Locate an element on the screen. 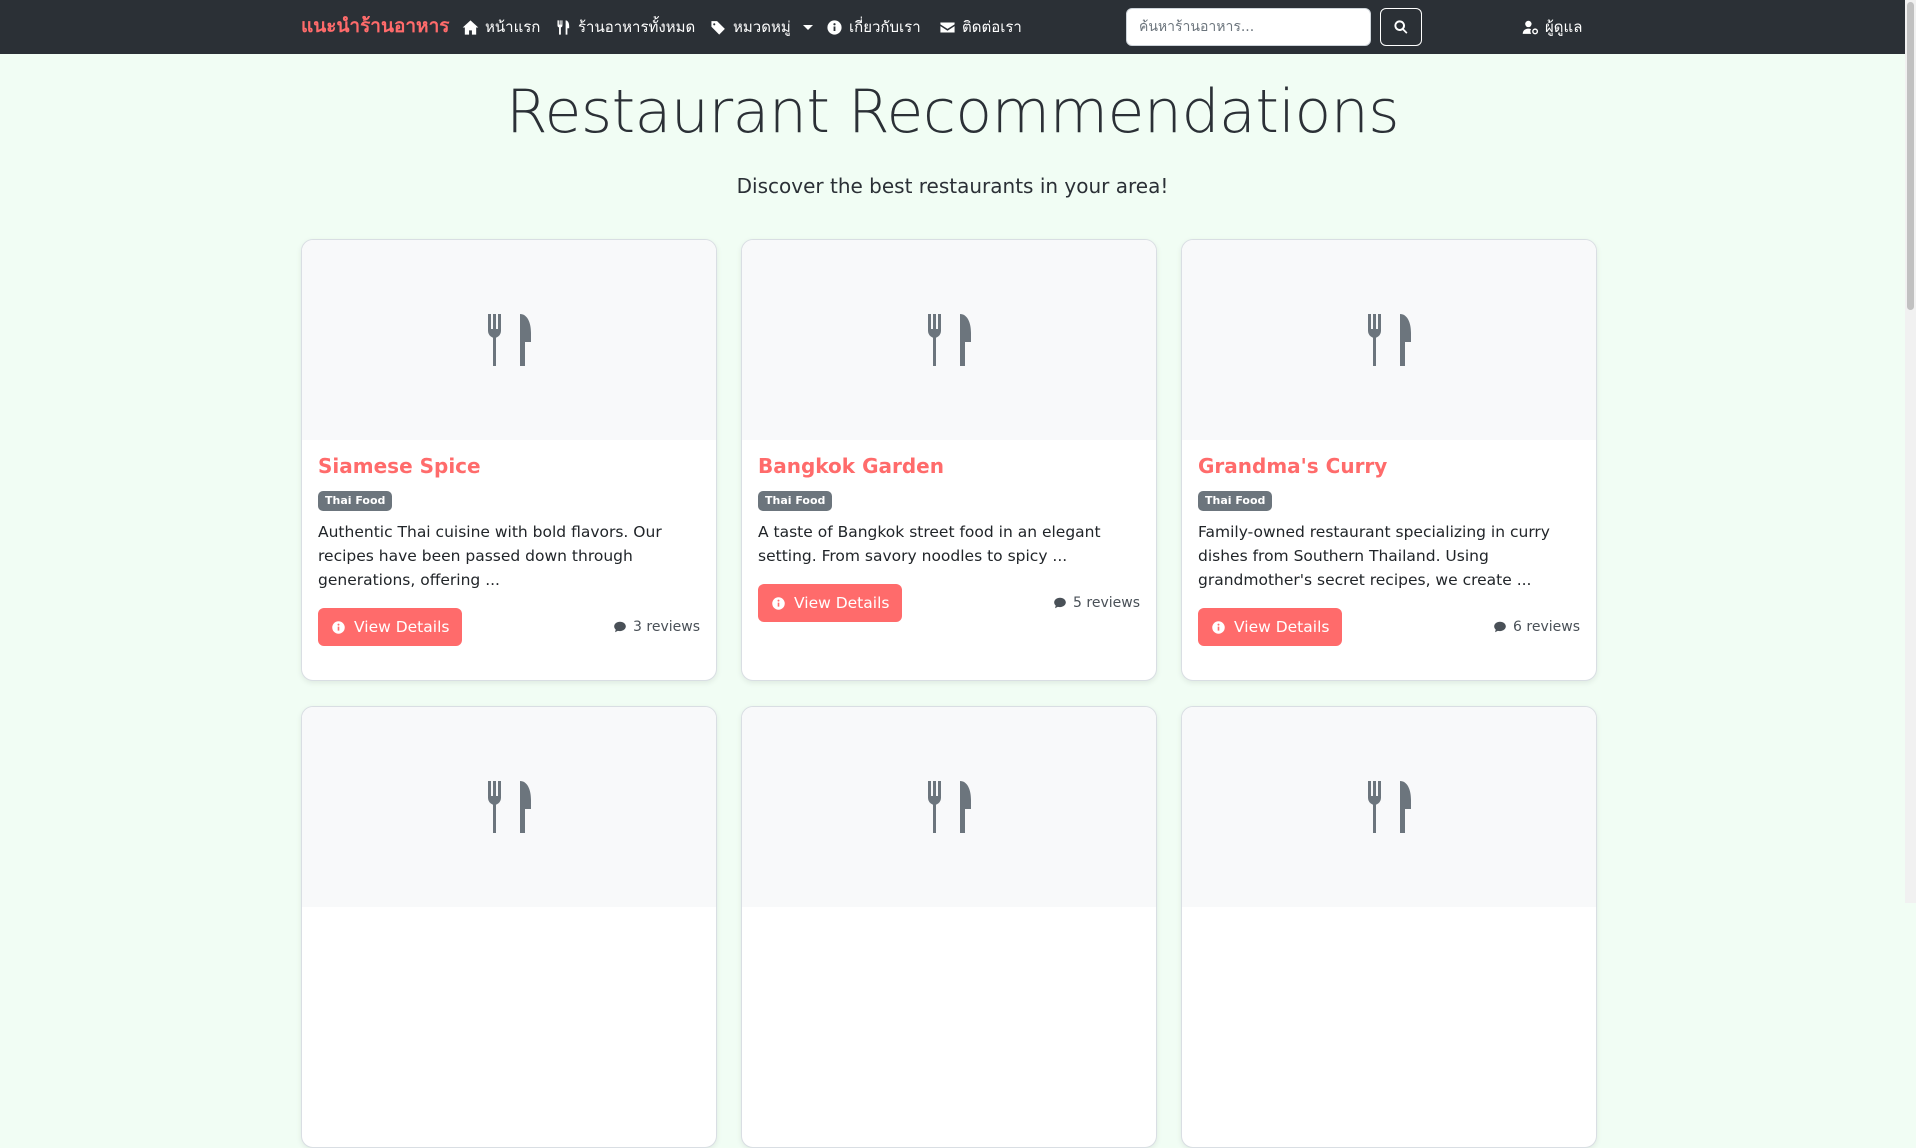 This screenshot has height=1148, width=1916. nav-link-label: ร้านอาหารทั้งหมด is located at coordinates (637, 27).